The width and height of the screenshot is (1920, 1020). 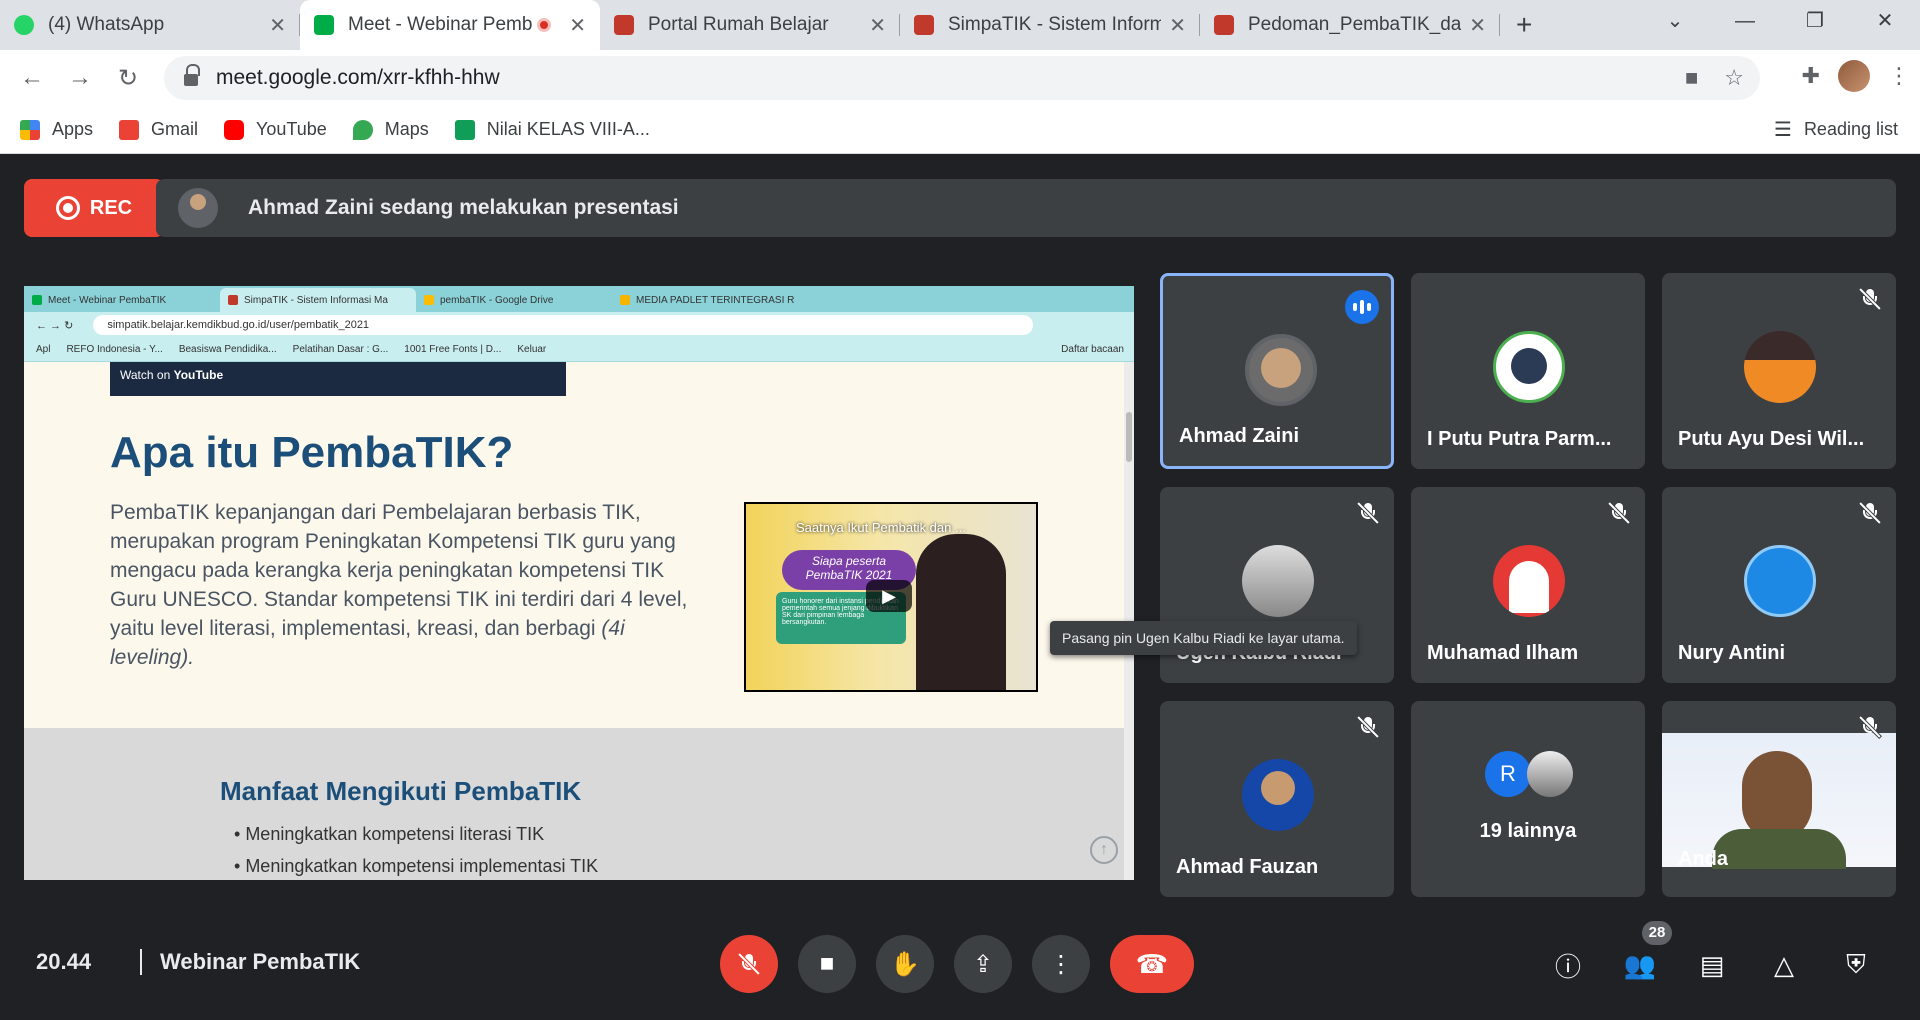 I want to click on play-icon: ▶, so click(x=889, y=596).